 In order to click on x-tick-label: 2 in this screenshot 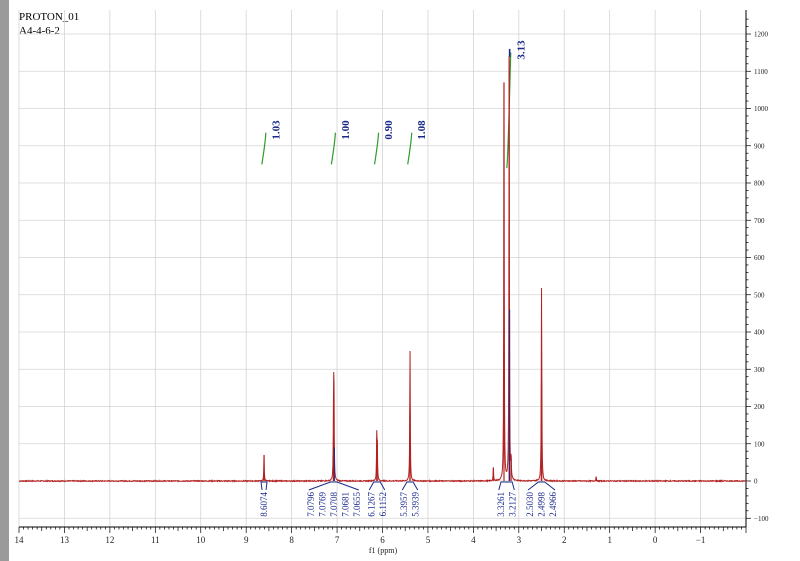, I will do `click(564, 540)`.